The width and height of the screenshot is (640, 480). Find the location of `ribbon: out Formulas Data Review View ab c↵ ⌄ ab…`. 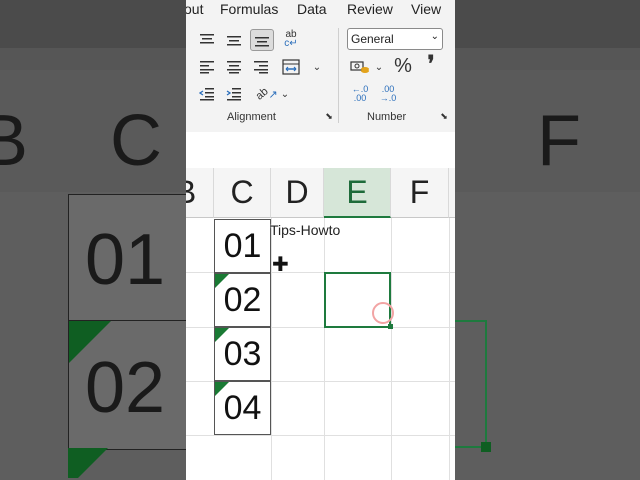

ribbon: out Formulas Data Review View ab c↵ ⌄ ab… is located at coordinates (320, 66).